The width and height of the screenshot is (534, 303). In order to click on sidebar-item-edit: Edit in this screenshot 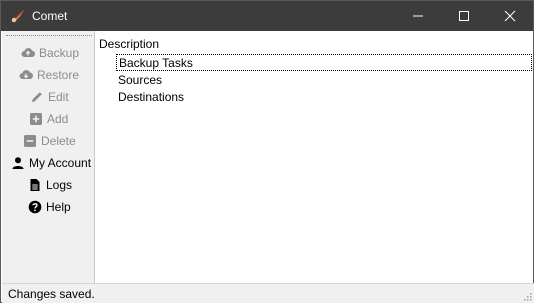, I will do `click(48, 97)`.